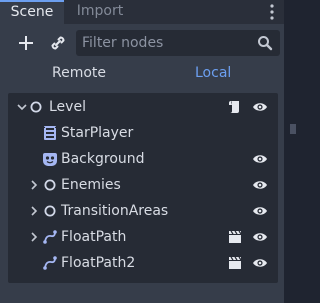 The height and width of the screenshot is (303, 320). What do you see at coordinates (143, 237) in the screenshot?
I see `tree-row-floatpath: FloatPath` at bounding box center [143, 237].